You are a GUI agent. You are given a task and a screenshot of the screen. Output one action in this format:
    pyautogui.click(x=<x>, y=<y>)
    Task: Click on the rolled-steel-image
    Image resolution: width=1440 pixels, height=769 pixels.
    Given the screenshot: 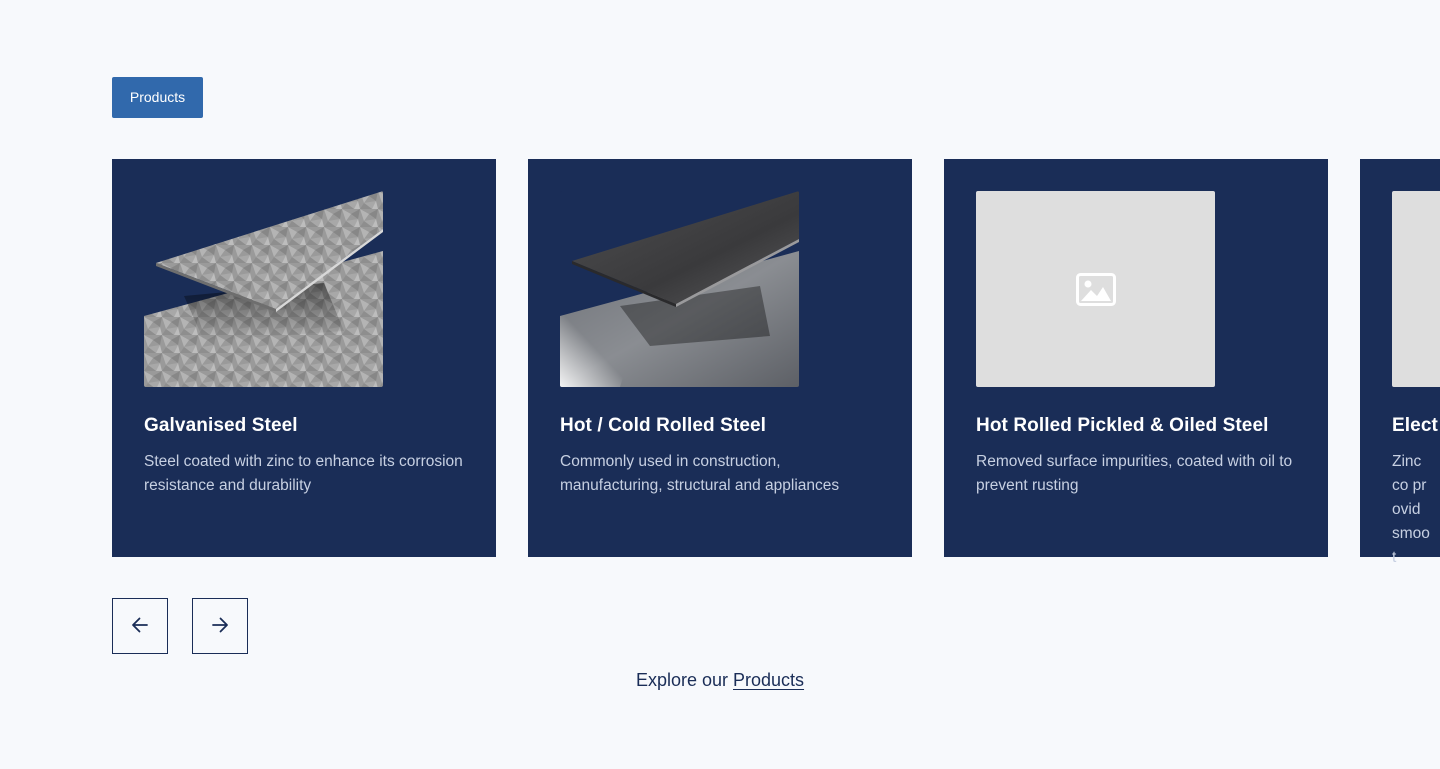 What is the action you would take?
    pyautogui.click(x=679, y=289)
    